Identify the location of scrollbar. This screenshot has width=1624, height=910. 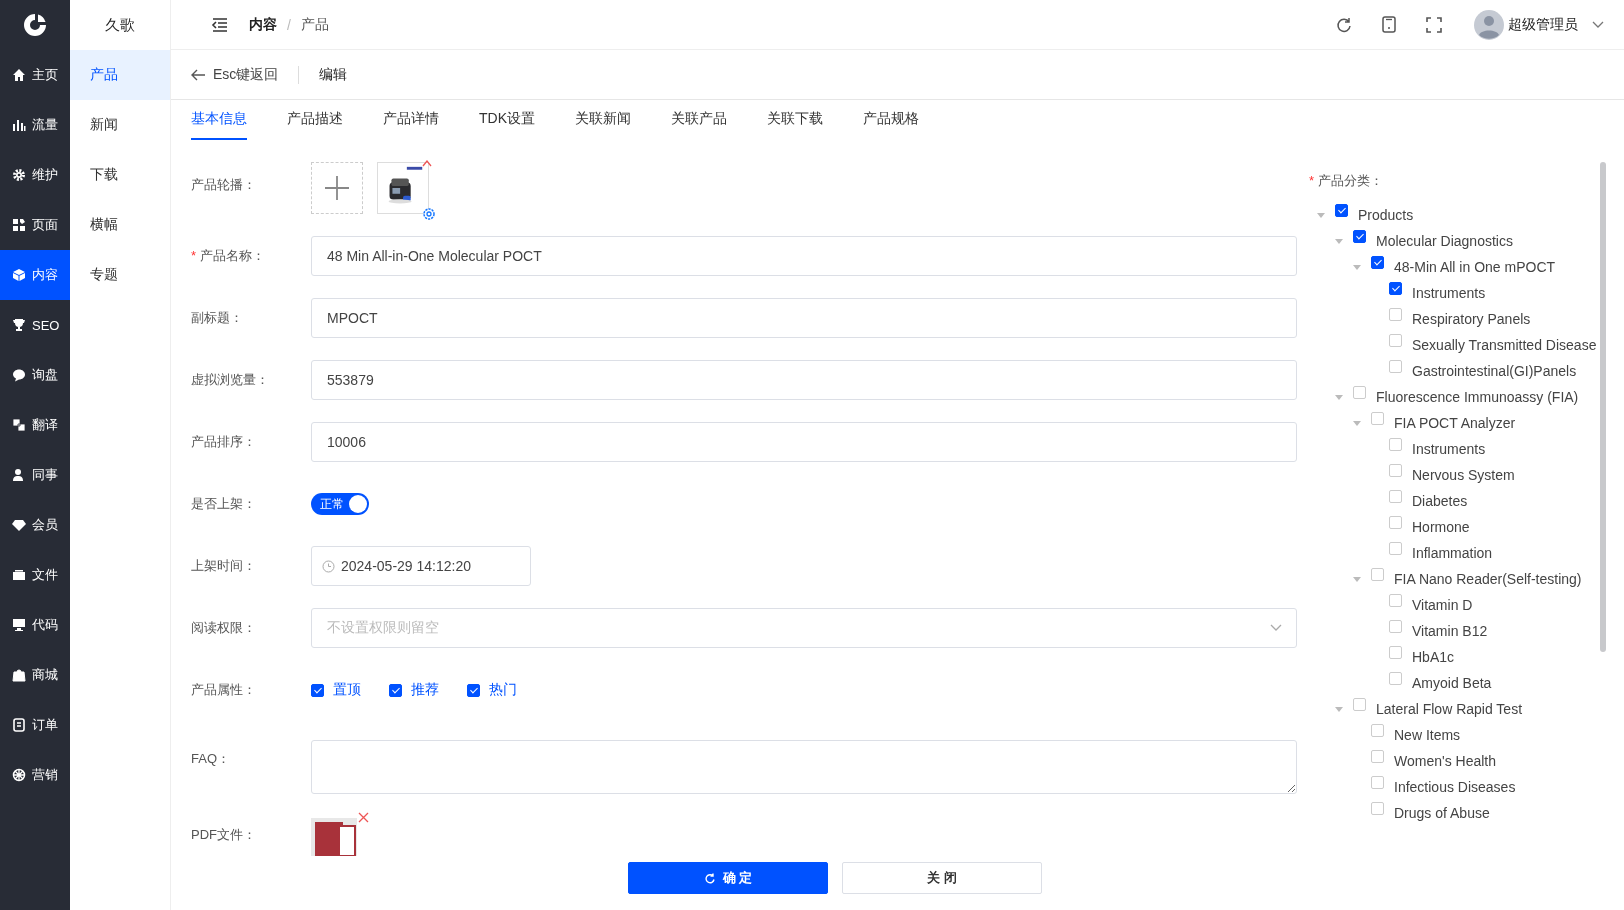
(1603, 407).